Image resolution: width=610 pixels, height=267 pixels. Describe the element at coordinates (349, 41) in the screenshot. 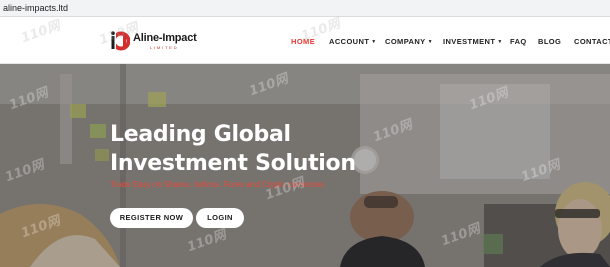

I see `nav-account-label: ACCOUNT` at that location.